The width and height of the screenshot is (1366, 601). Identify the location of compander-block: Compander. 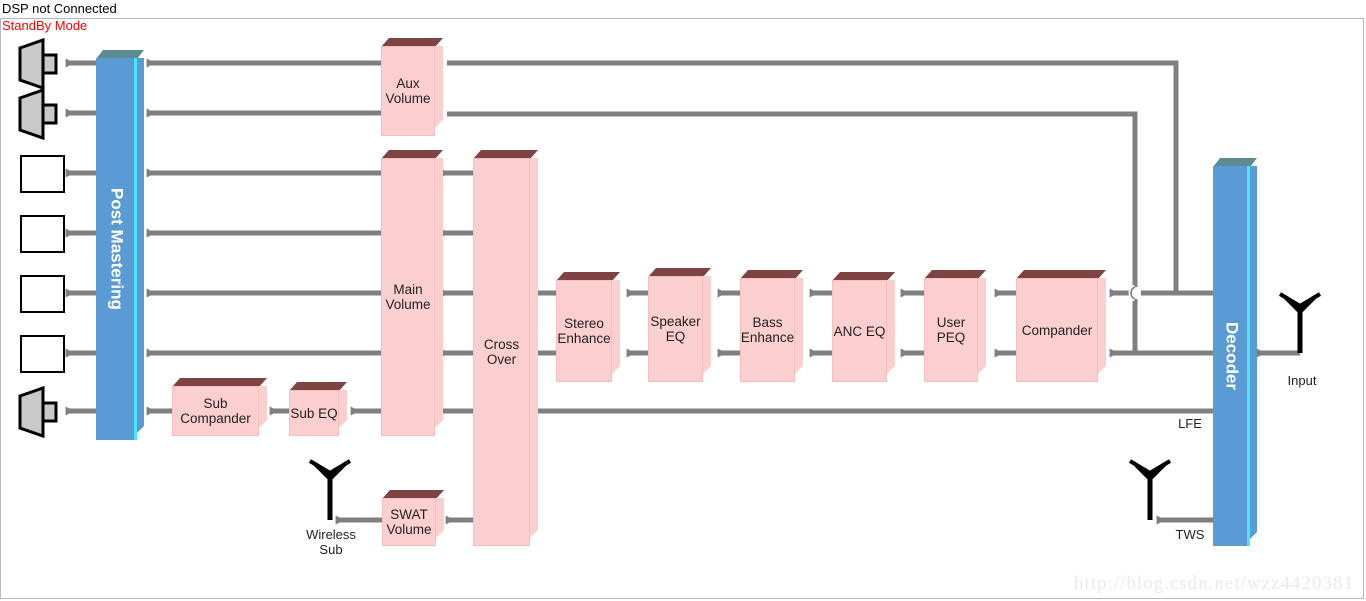
(1061, 326).